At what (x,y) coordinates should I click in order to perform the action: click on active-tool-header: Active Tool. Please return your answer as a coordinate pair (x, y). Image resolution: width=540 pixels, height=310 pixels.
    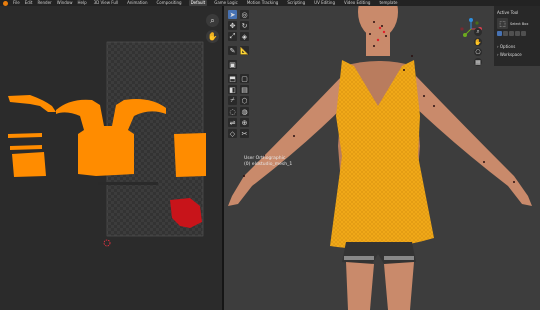
    Looking at the image, I should click on (507, 12).